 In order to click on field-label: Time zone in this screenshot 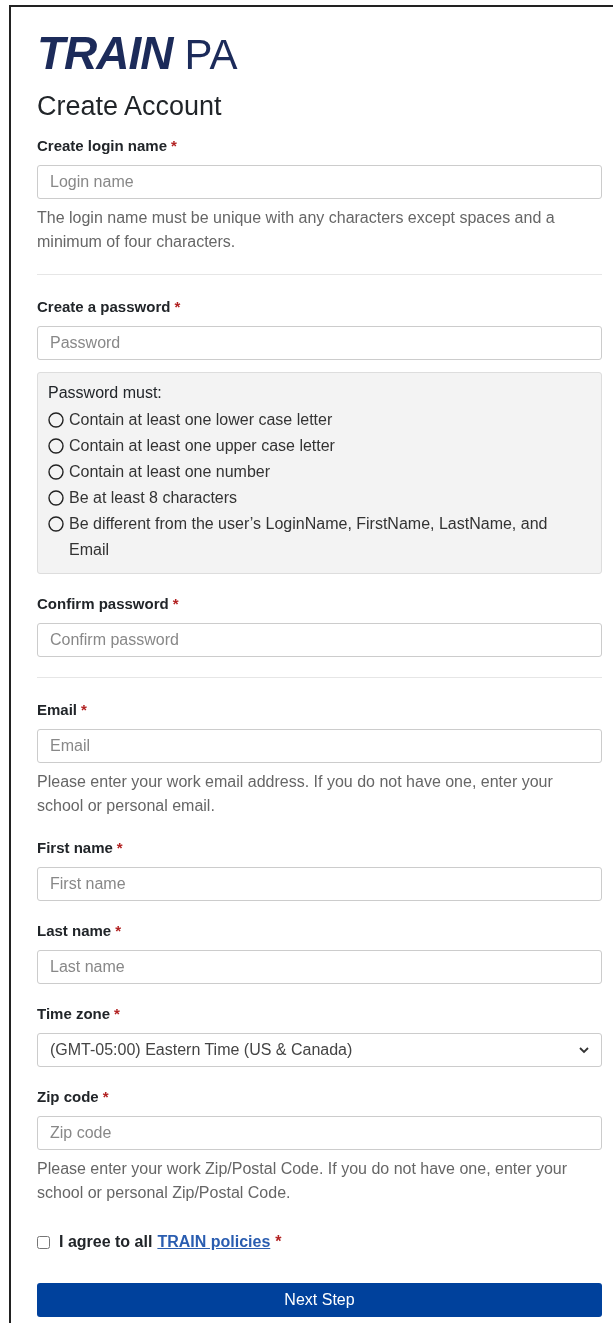, I will do `click(74, 1014)`.